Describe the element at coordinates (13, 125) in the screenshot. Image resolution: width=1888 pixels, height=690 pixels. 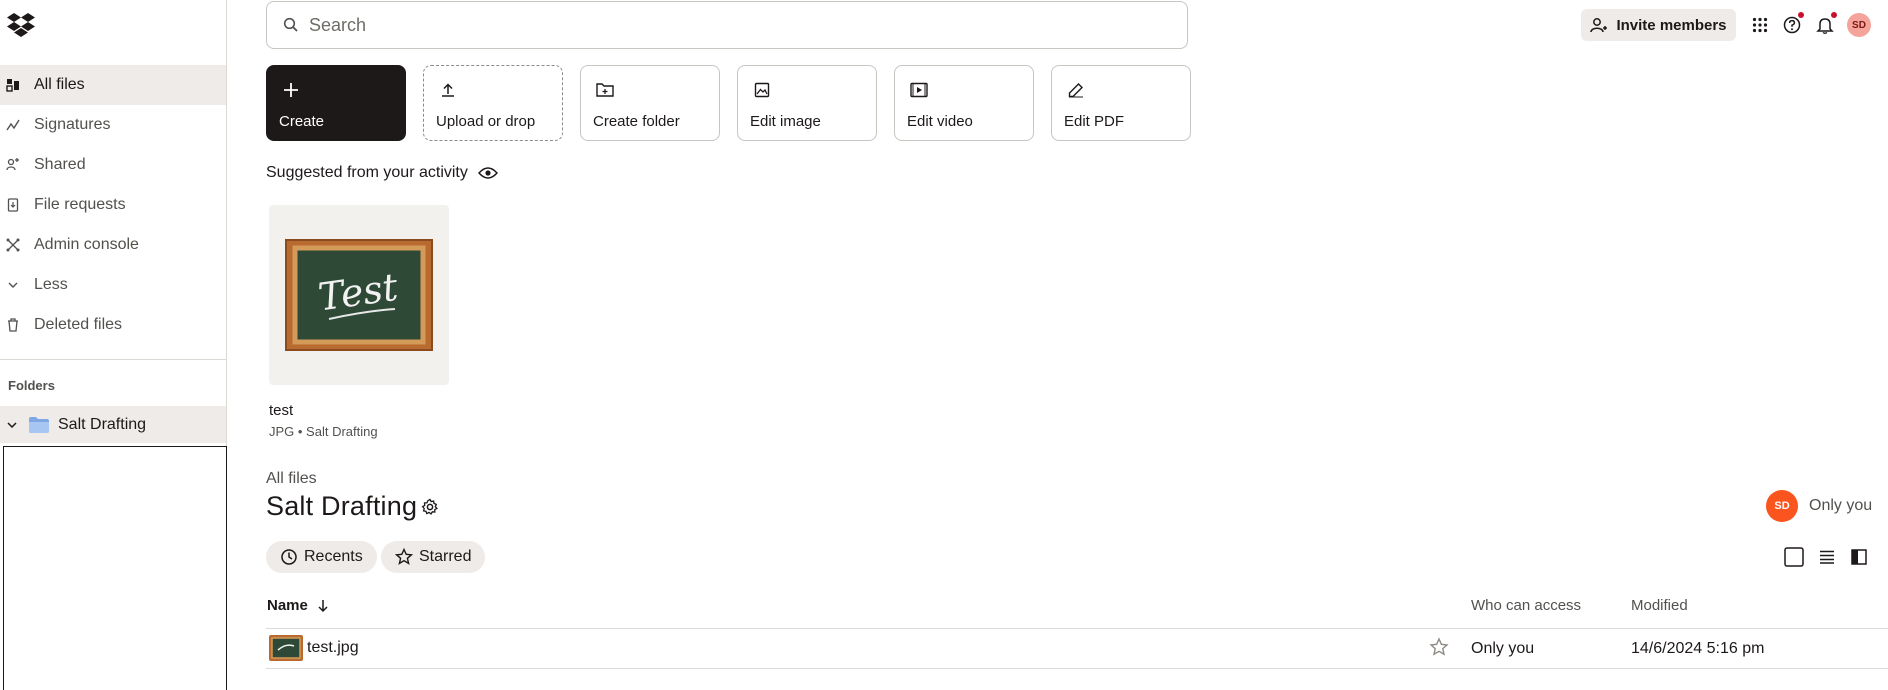
I see `signature-icon` at that location.